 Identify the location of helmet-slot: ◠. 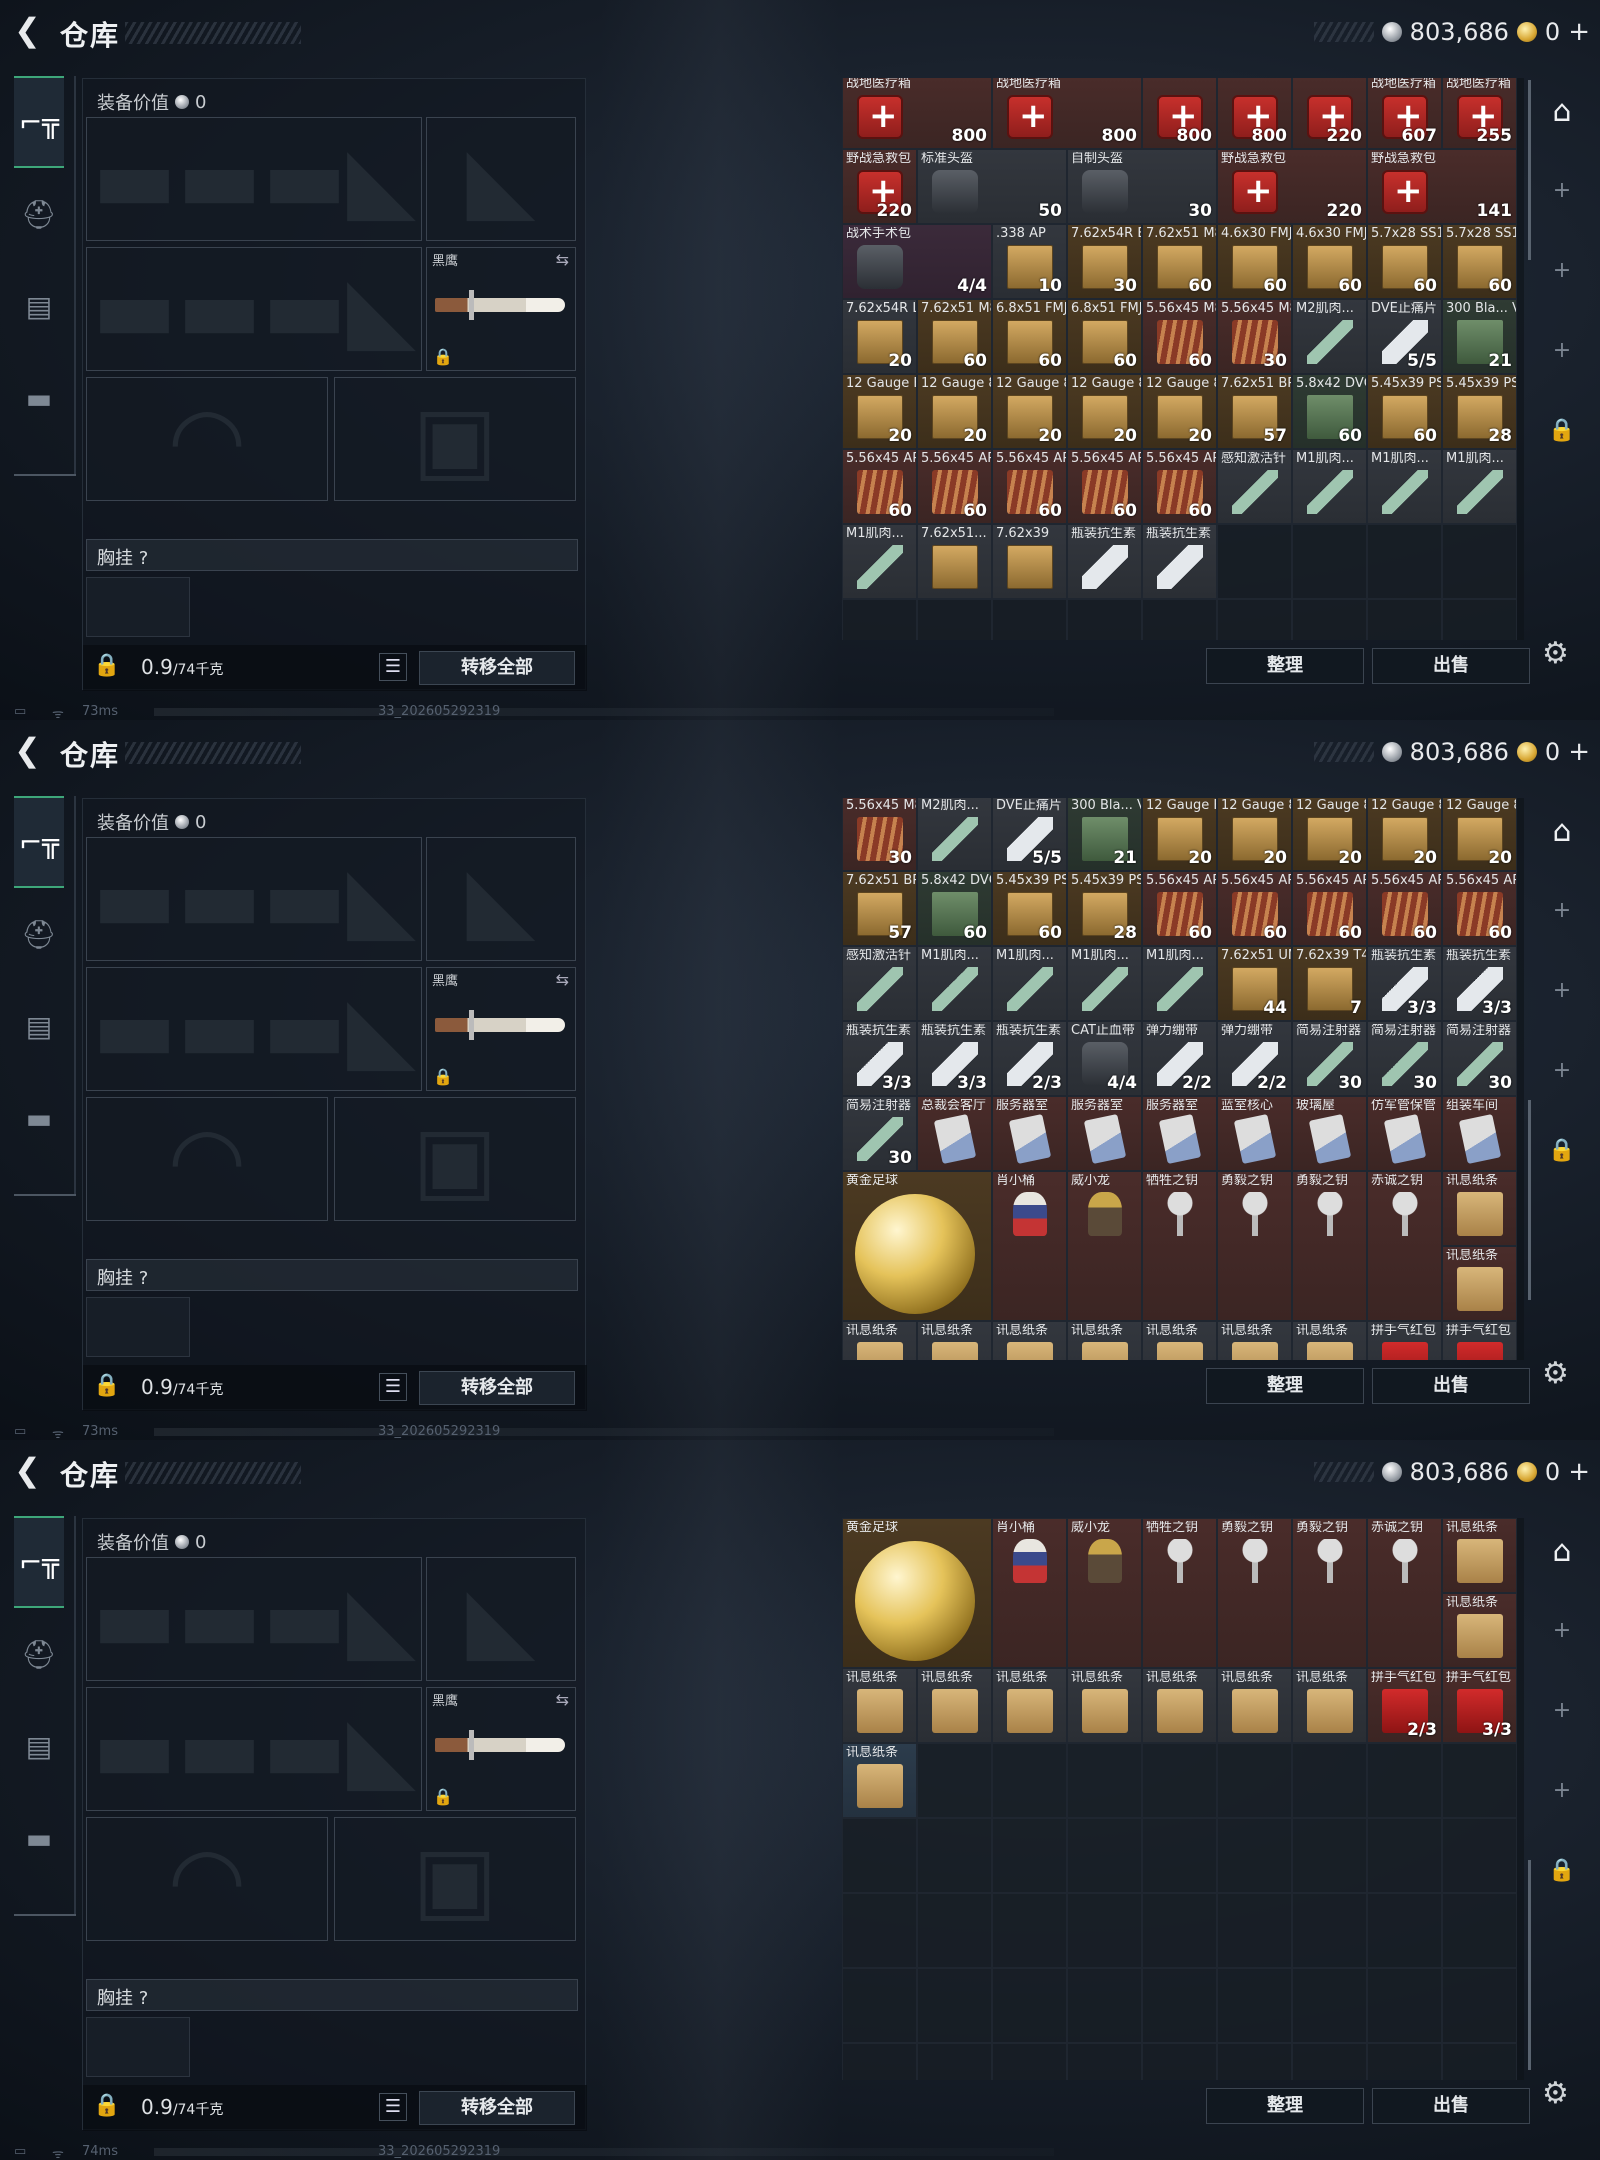
(207, 1159).